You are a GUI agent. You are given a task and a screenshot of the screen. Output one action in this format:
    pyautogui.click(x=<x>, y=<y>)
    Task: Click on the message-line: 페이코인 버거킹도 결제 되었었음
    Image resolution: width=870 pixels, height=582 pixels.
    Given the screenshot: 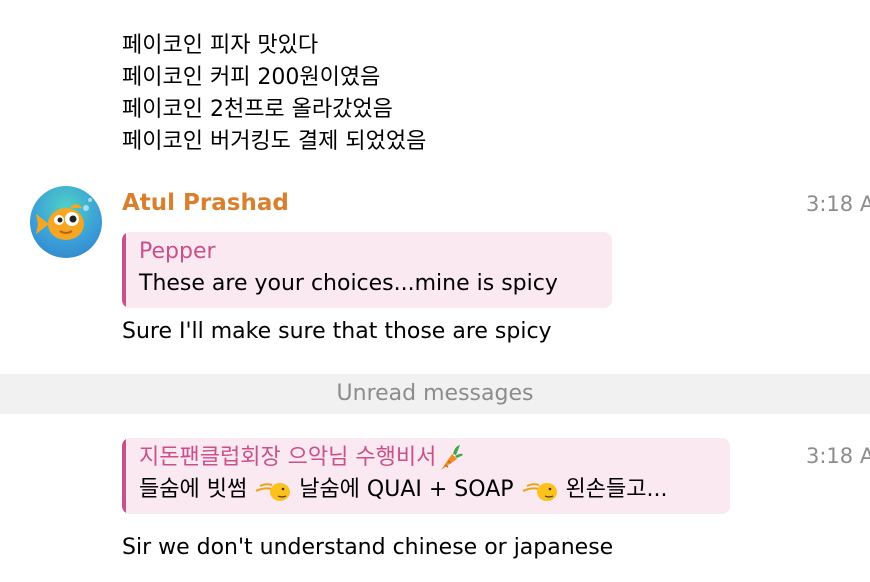 What is the action you would take?
    pyautogui.click(x=274, y=141)
    